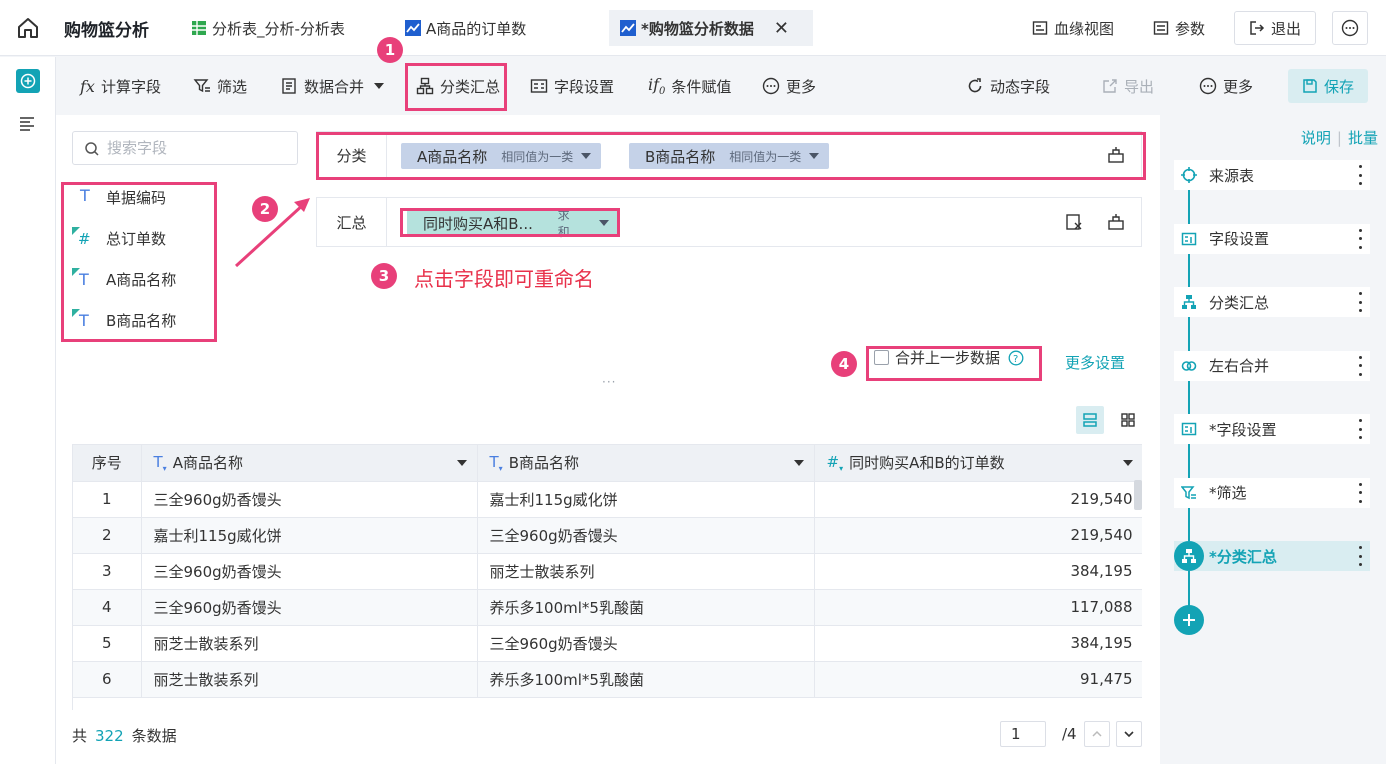 Image resolution: width=1386 pixels, height=764 pixels. What do you see at coordinates (731, 156) in the screenshot?
I see `annotation-box-classify` at bounding box center [731, 156].